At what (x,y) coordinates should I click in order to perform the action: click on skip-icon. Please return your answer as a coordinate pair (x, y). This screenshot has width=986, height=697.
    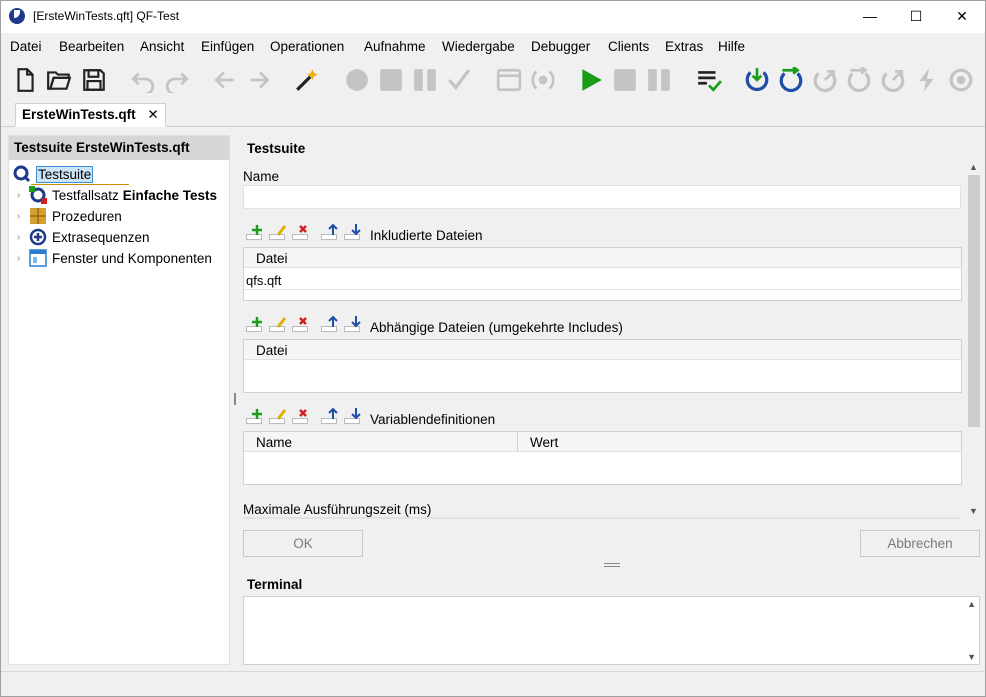
    Looking at the image, I should click on (927, 80).